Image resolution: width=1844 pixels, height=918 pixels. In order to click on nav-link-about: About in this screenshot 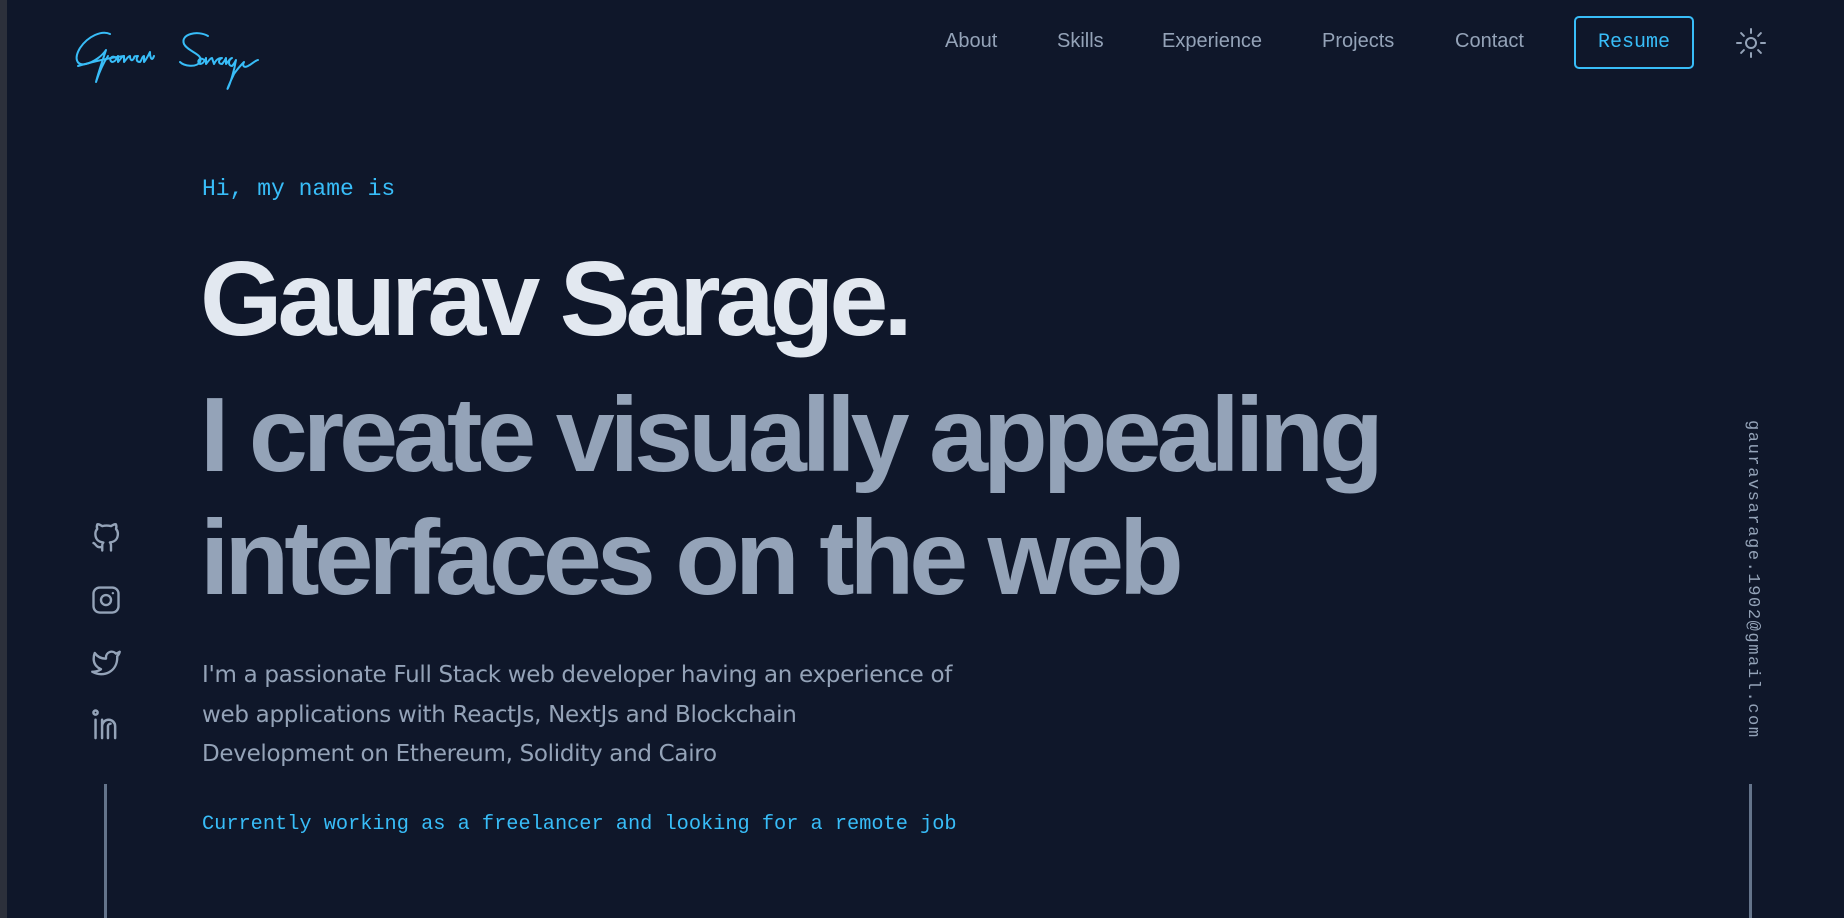, I will do `click(971, 41)`.